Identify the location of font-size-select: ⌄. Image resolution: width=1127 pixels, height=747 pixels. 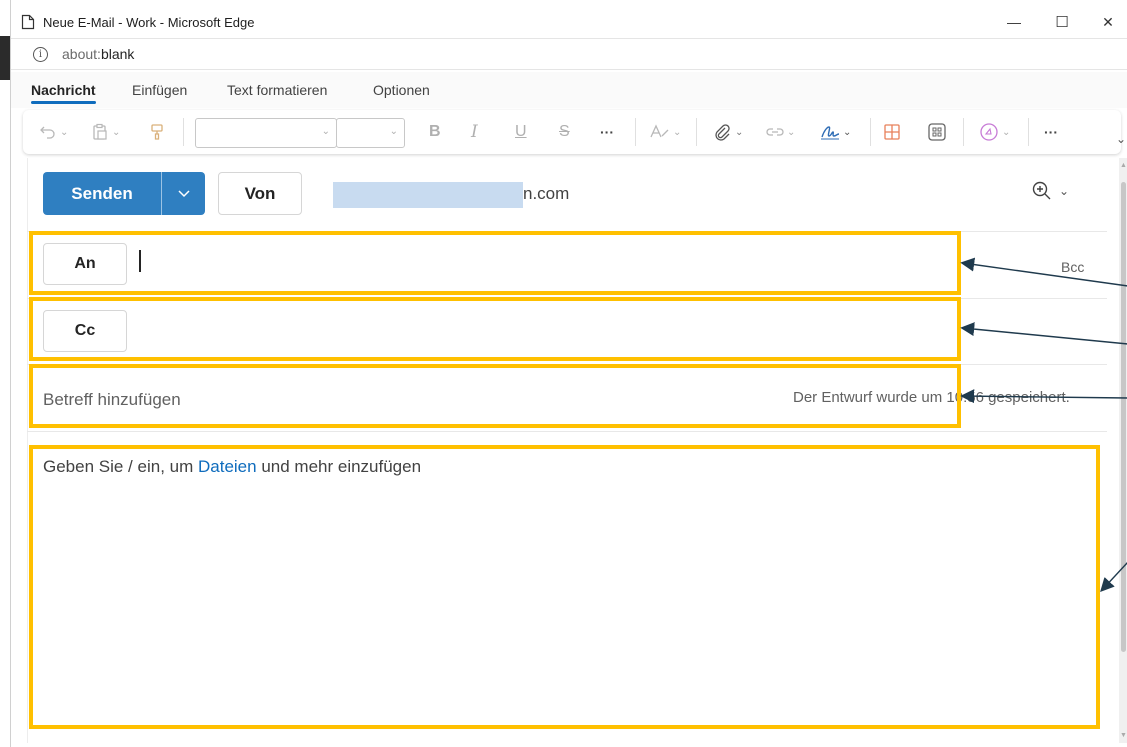
(370, 133).